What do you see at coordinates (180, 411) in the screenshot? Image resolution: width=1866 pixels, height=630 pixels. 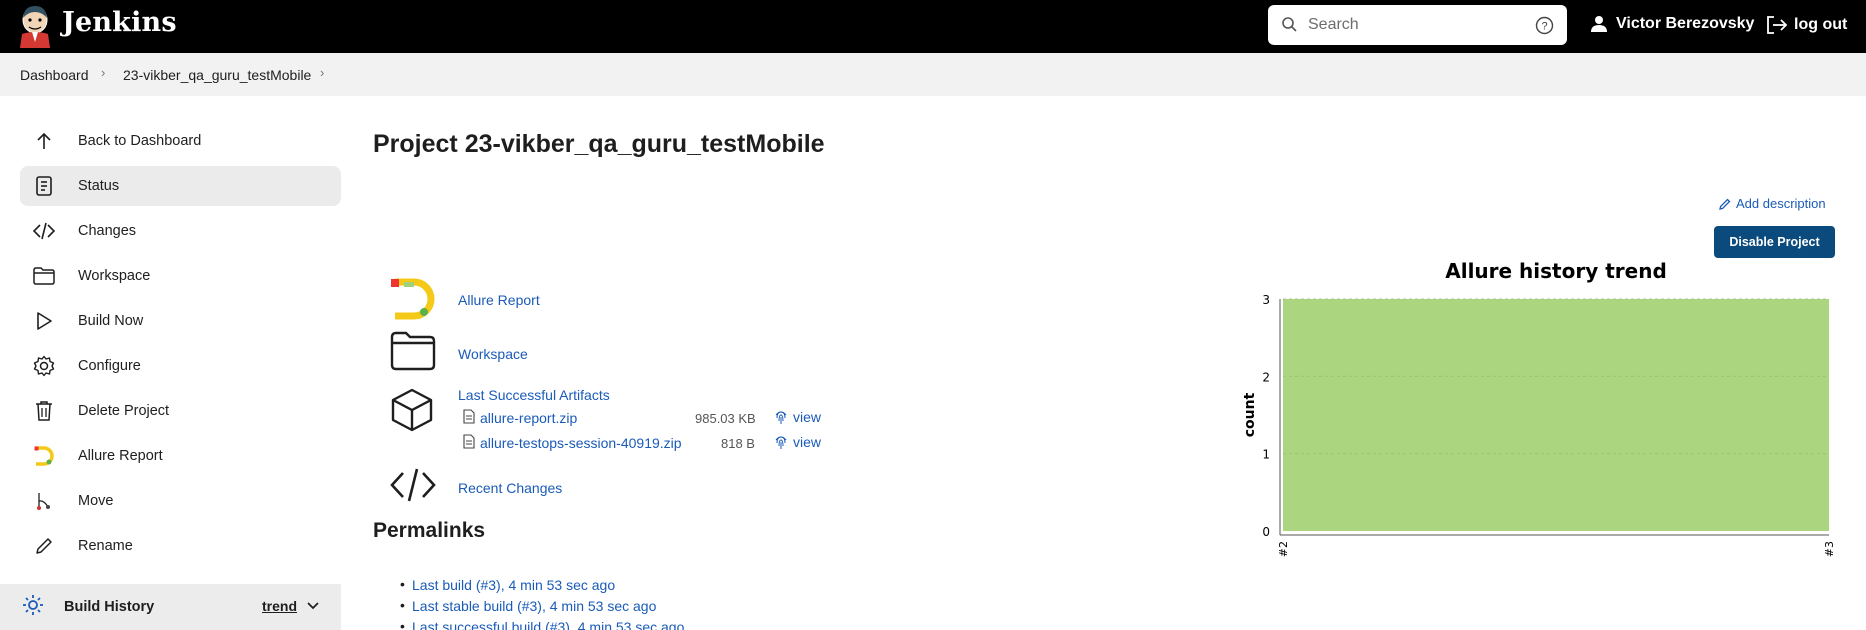 I see `sidebar-item-delete-project: Delete Project` at bounding box center [180, 411].